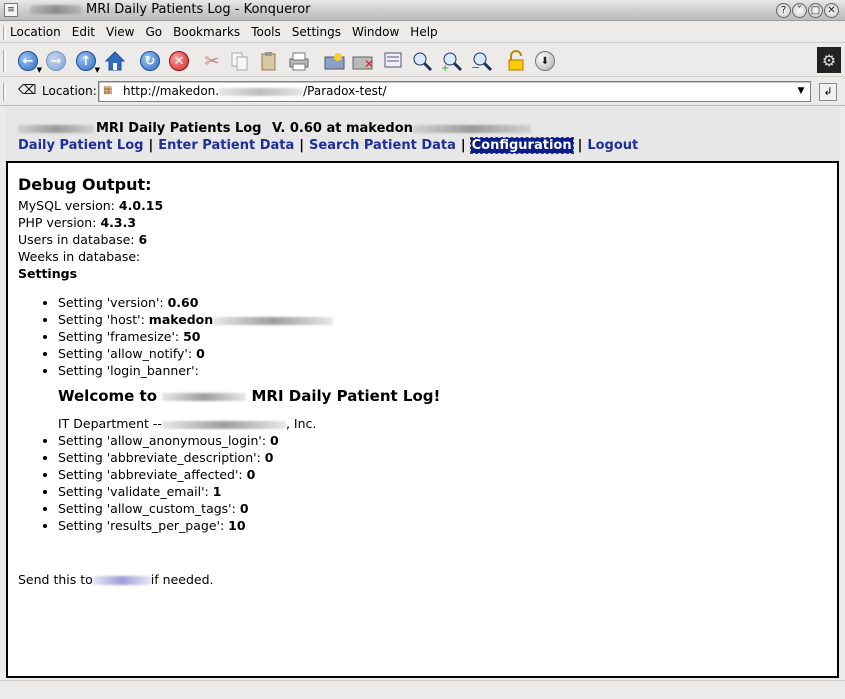 The image size is (845, 699). Describe the element at coordinates (801, 91) in the screenshot. I see `url-history-dropdown-icon: ▼` at that location.